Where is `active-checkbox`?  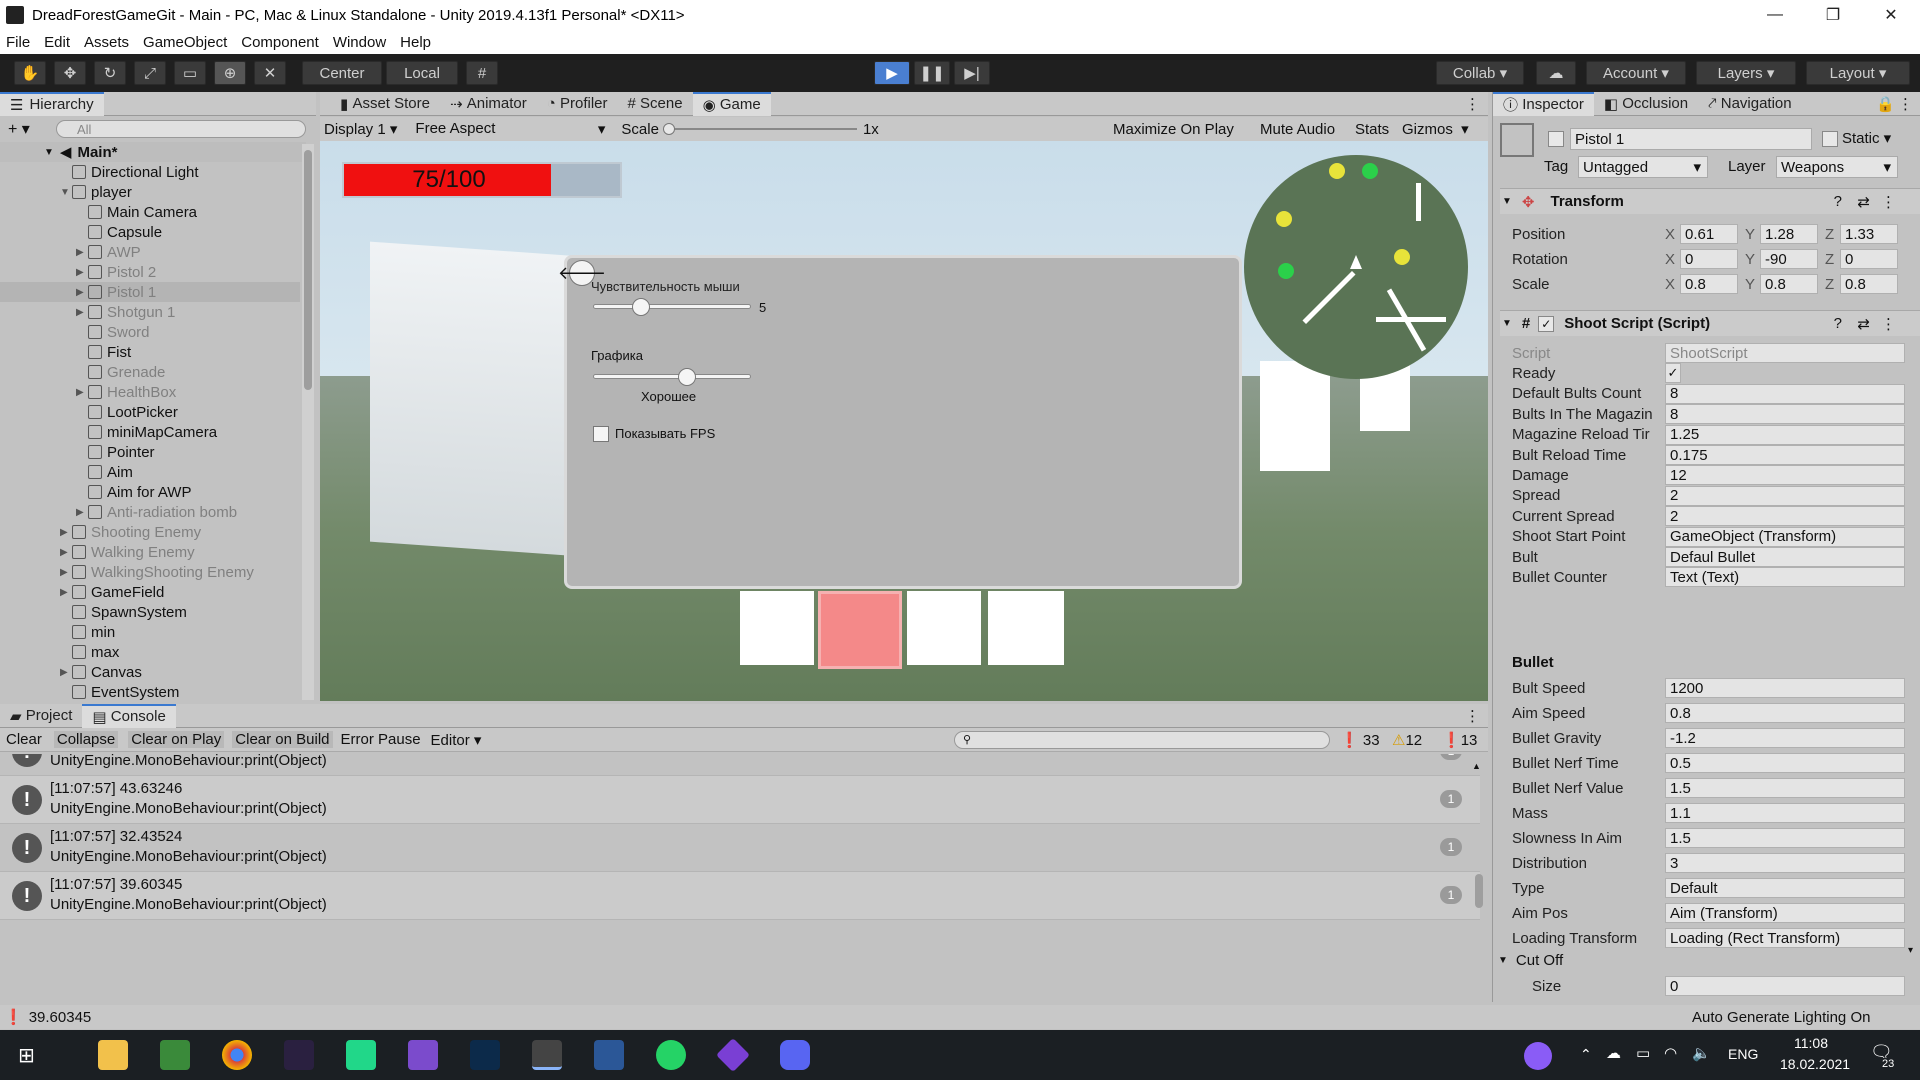
active-checkbox is located at coordinates (1556, 139).